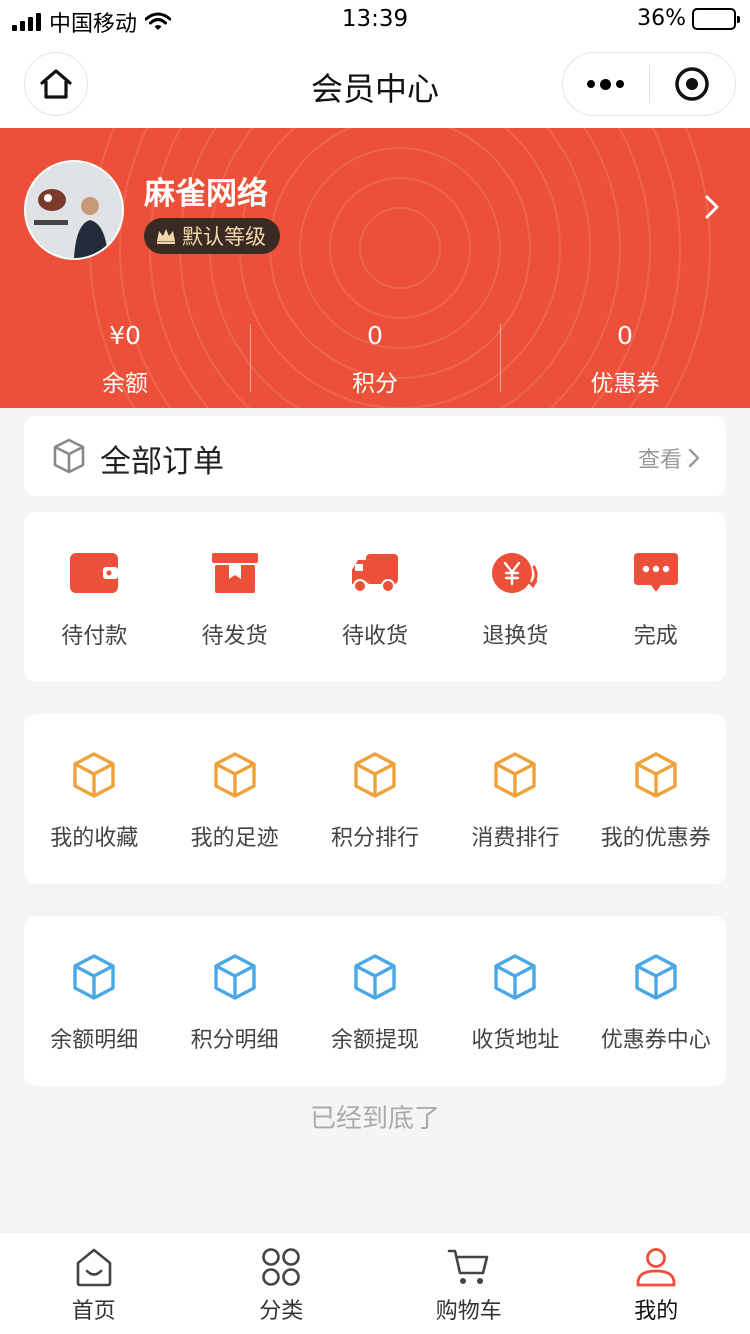 Image resolution: width=750 pixels, height=1334 pixels. What do you see at coordinates (94, 597) in the screenshot?
I see `order-status-pending-payment: 待付款` at bounding box center [94, 597].